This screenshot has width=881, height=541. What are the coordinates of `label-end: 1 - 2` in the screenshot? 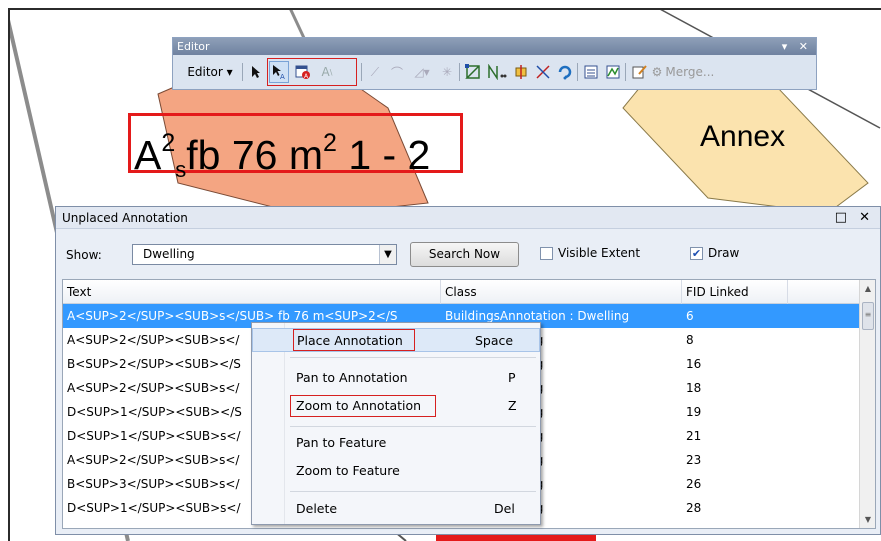 It's located at (389, 155).